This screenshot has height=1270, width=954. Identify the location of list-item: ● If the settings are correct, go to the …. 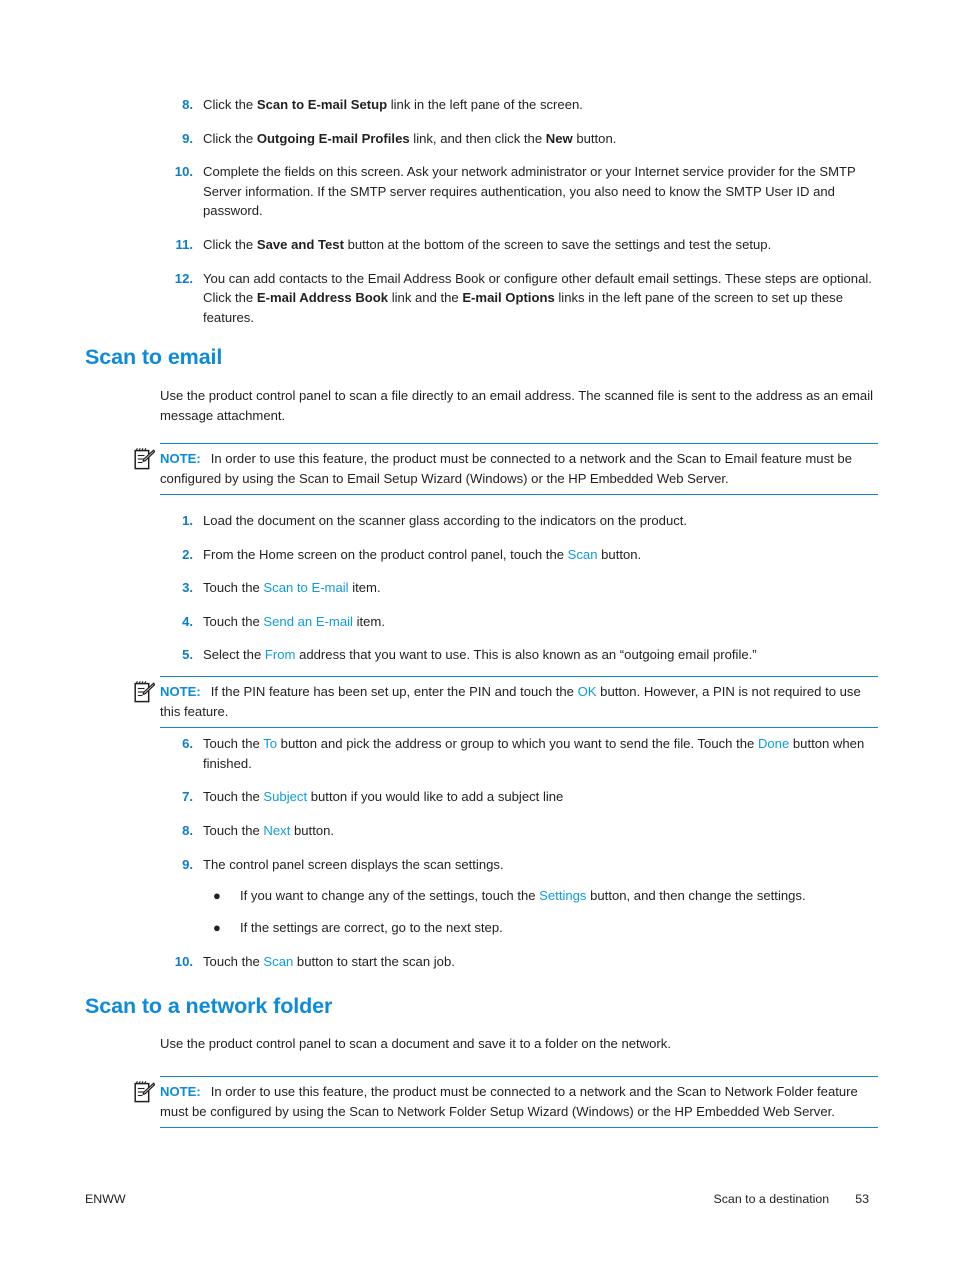
(540, 928).